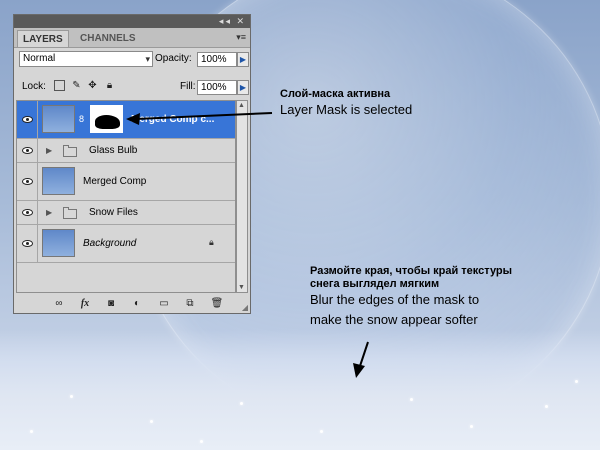  Describe the element at coordinates (107, 122) in the screenshot. I see `mask-shape` at that location.